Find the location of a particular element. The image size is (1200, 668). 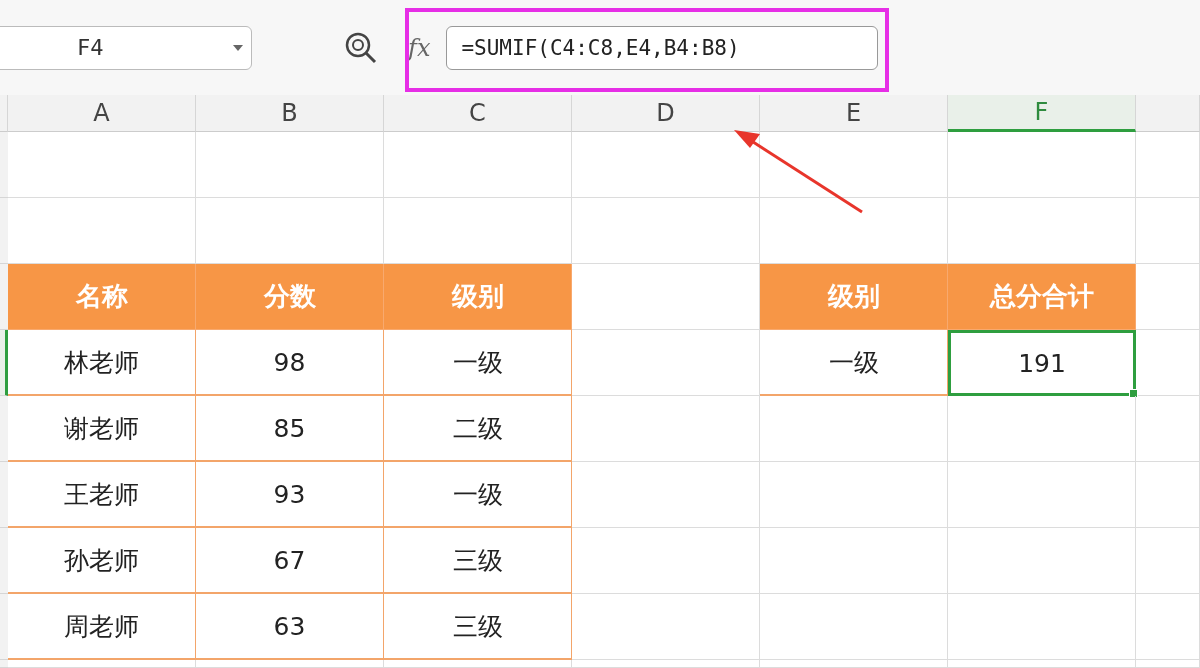

caret-icon is located at coordinates (238, 47).